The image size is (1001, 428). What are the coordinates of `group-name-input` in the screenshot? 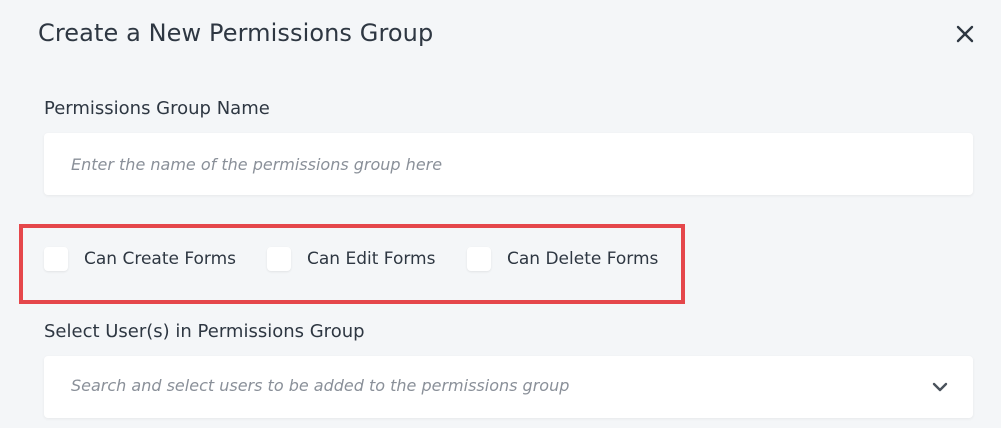 It's located at (508, 164).